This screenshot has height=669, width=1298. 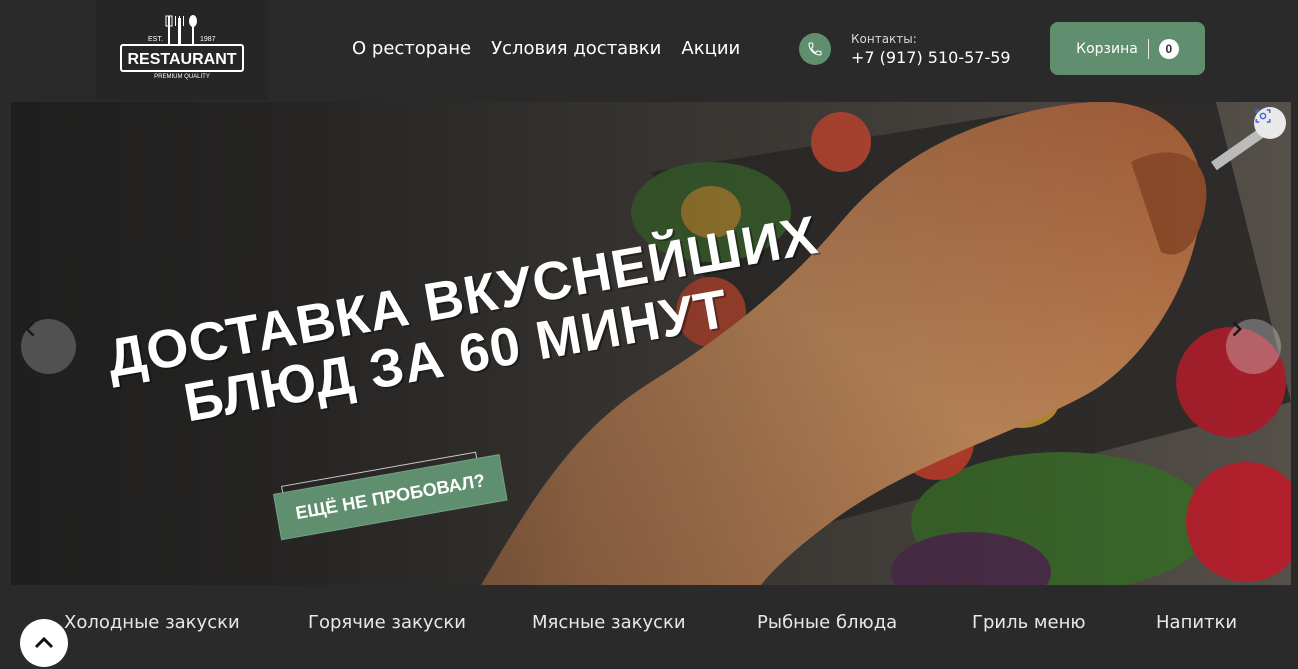 What do you see at coordinates (1168, 48) in the screenshot?
I see `cart-count-badge: 0` at bounding box center [1168, 48].